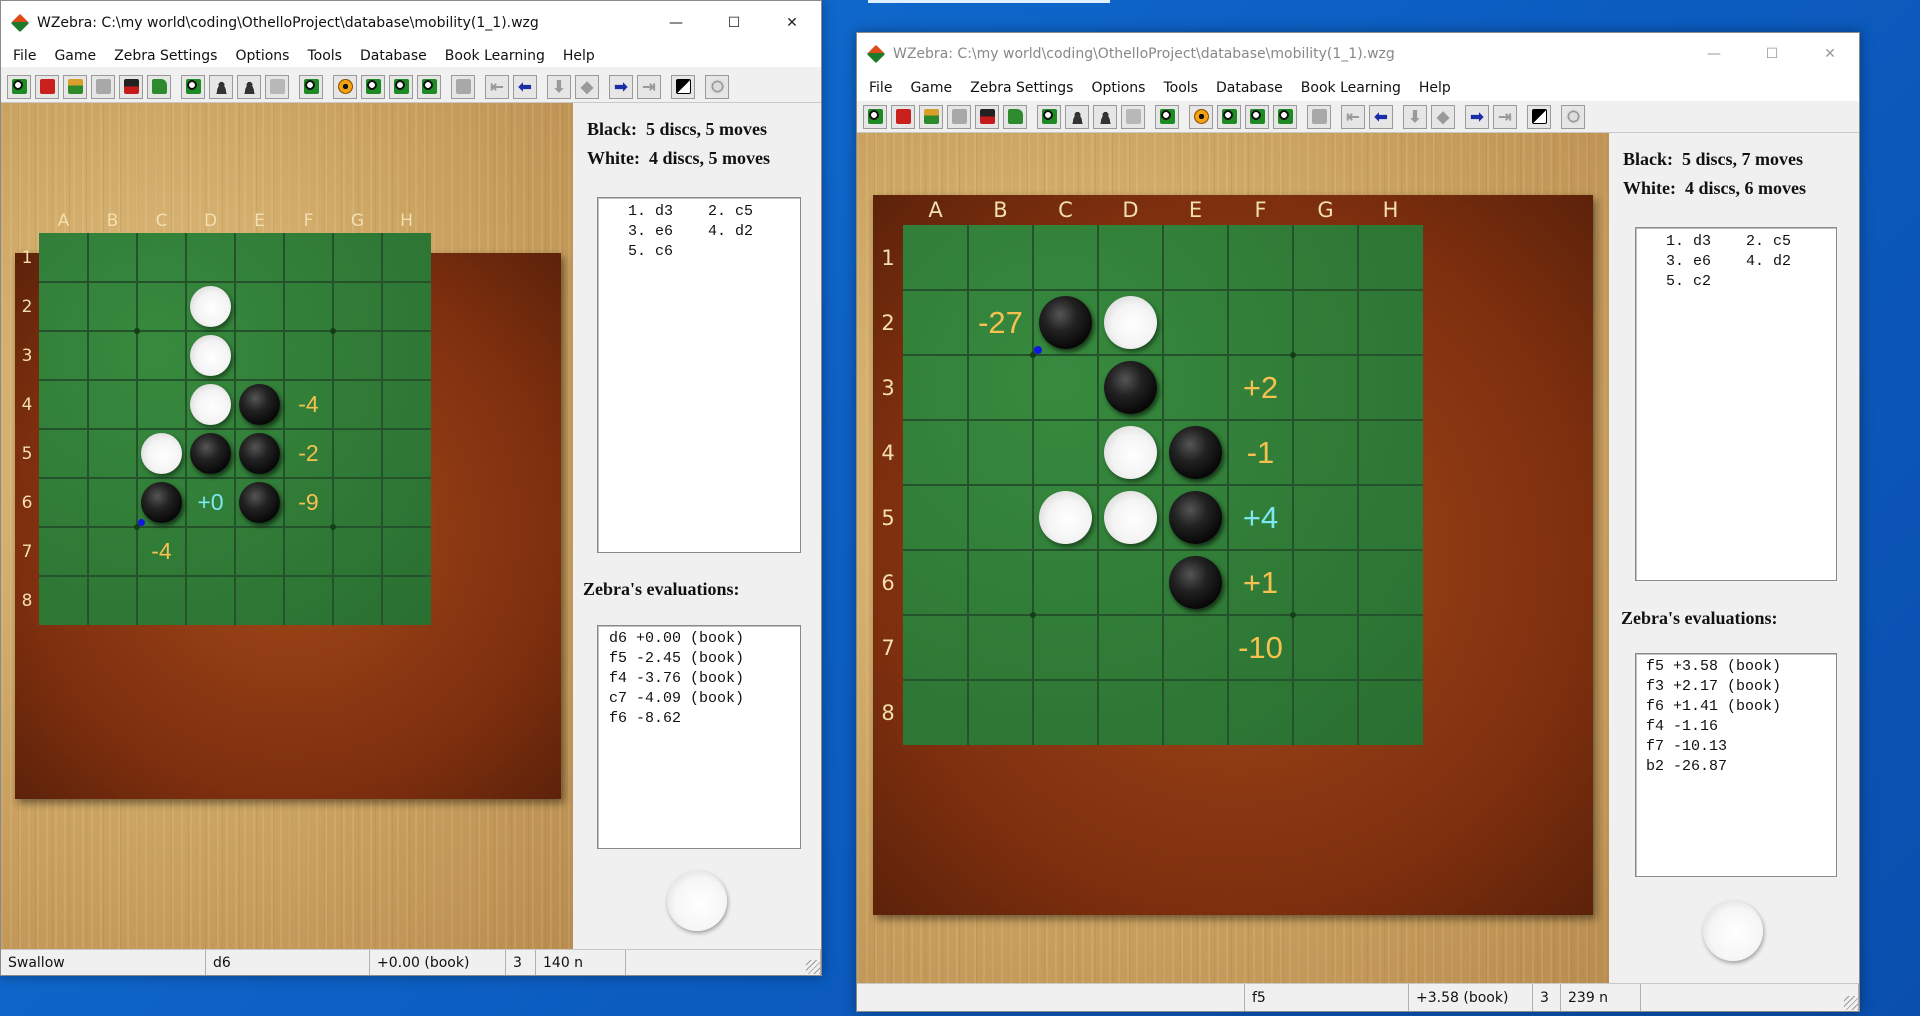  I want to click on move-row: 5. c6, so click(714, 252).